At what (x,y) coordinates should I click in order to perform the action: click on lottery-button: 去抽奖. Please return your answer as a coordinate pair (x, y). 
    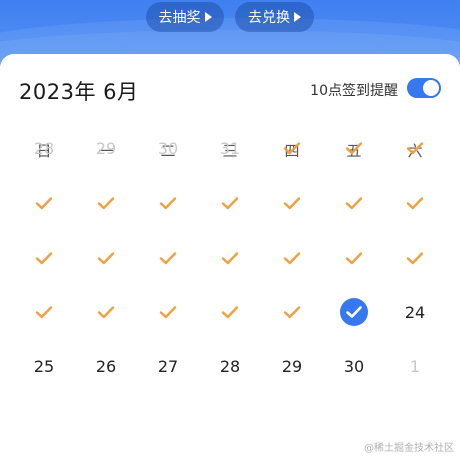
    Looking at the image, I should click on (185, 17).